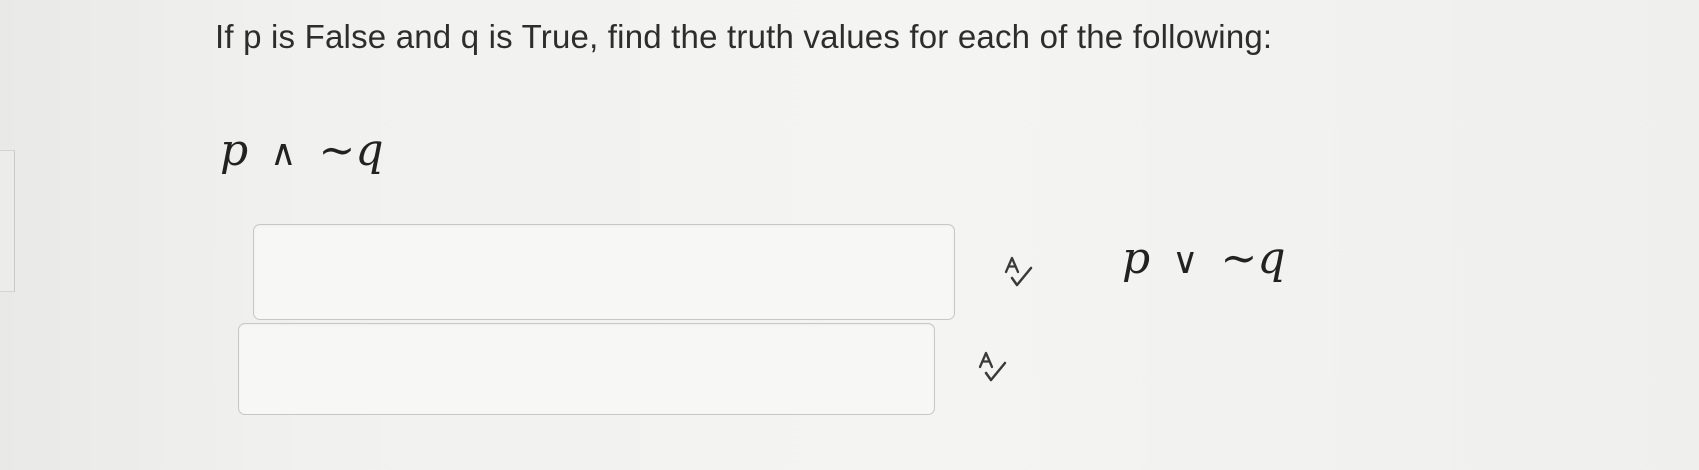 The image size is (1699, 470). I want to click on expression-2-operator: ∨, so click(1185, 261).